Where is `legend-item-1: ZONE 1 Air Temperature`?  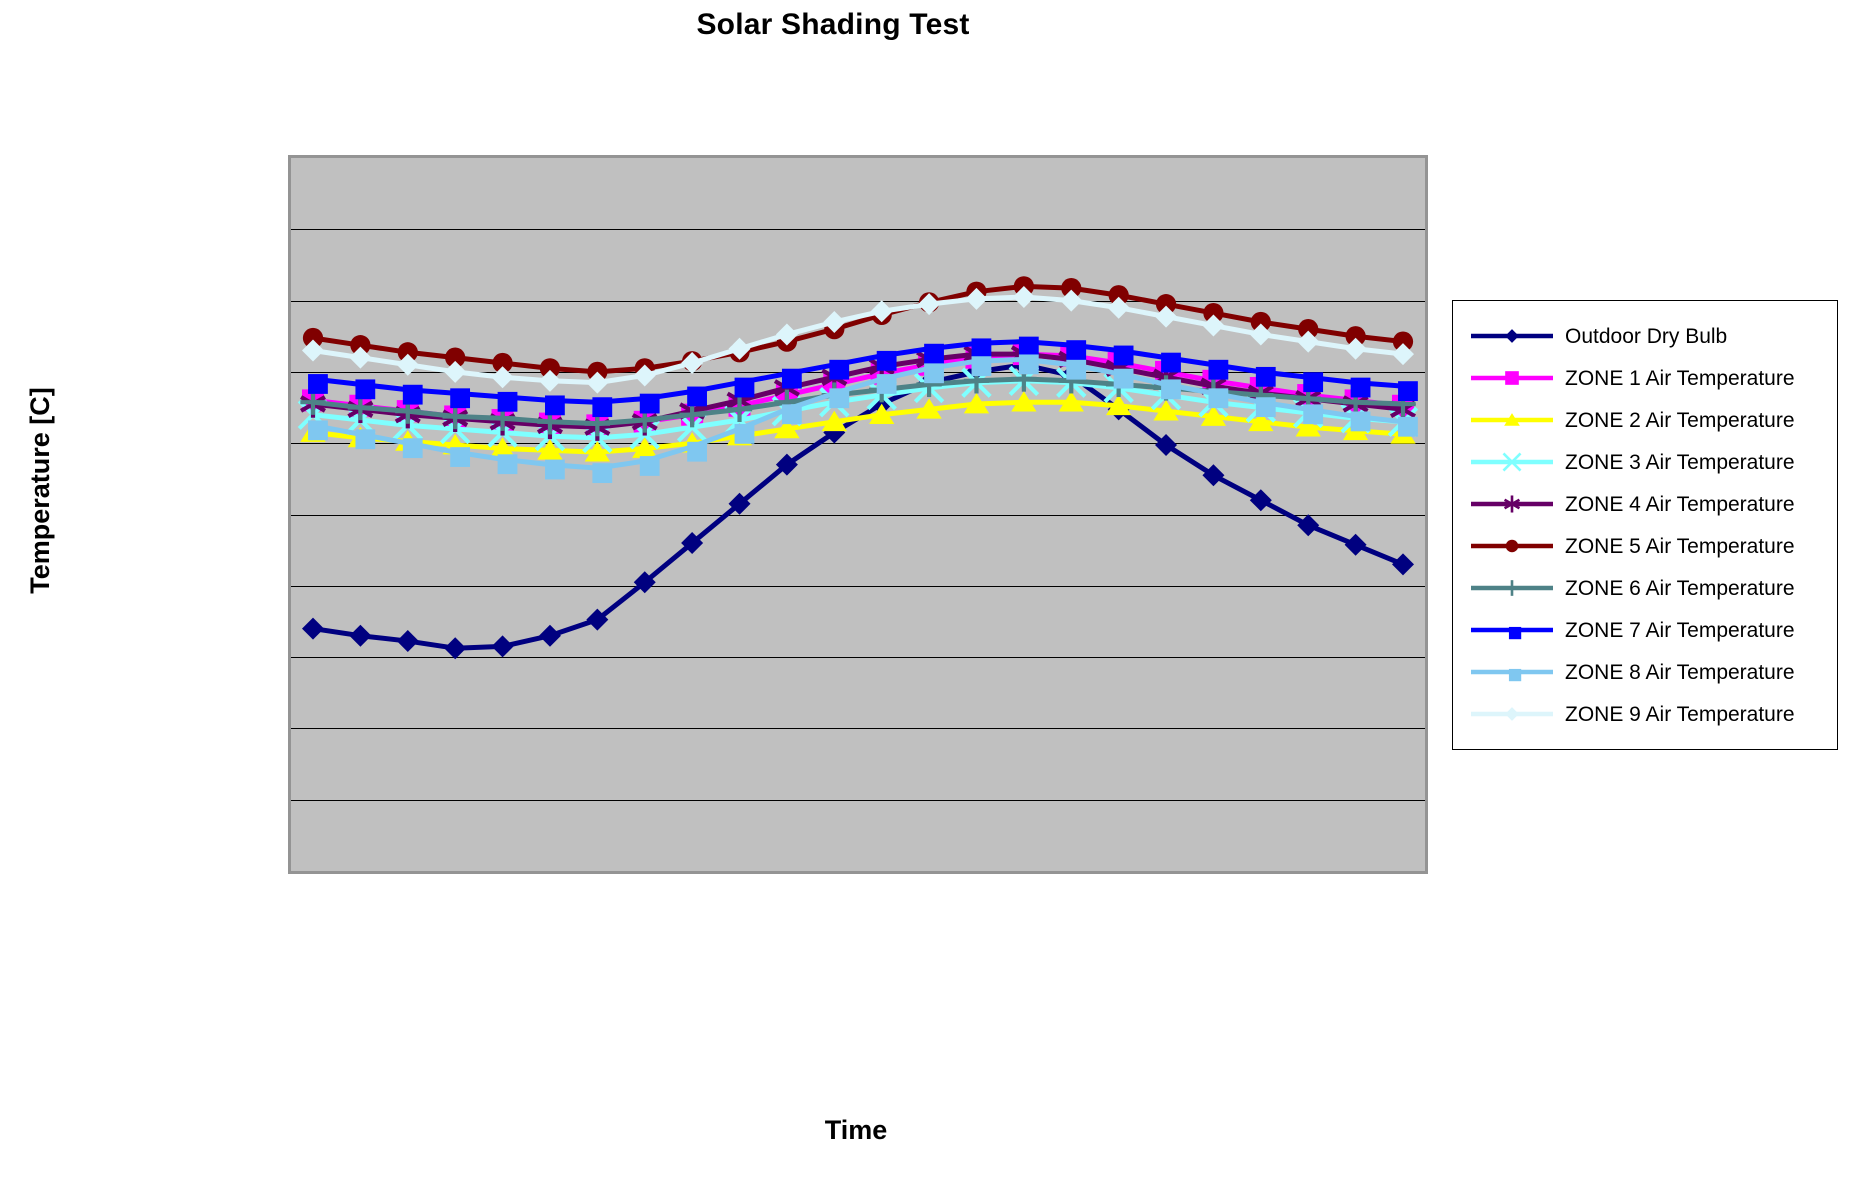 legend-item-1: ZONE 1 Air Temperature is located at coordinates (1645, 378).